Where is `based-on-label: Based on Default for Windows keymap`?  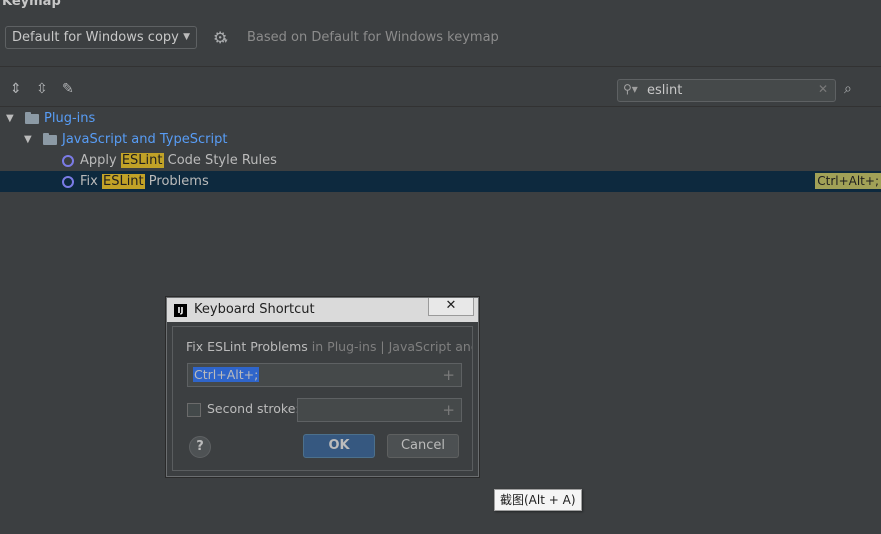 based-on-label: Based on Default for Windows keymap is located at coordinates (373, 37).